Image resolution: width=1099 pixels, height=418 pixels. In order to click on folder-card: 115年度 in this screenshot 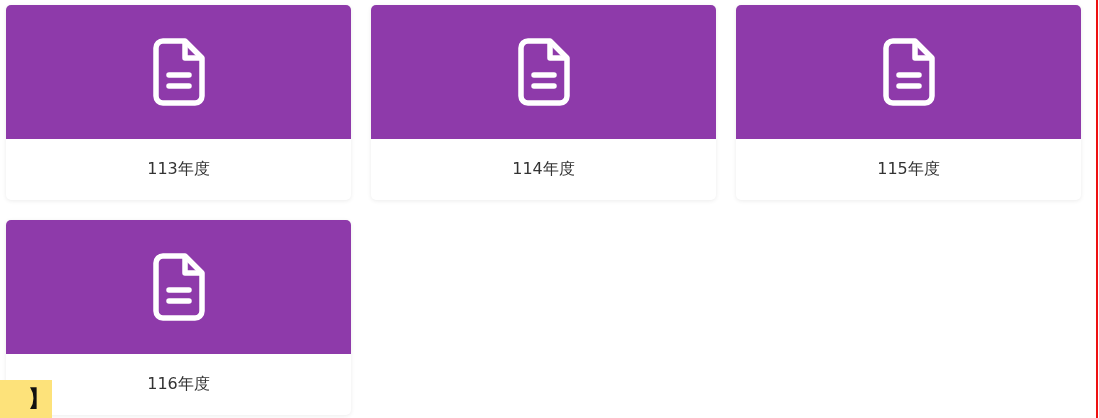, I will do `click(908, 102)`.